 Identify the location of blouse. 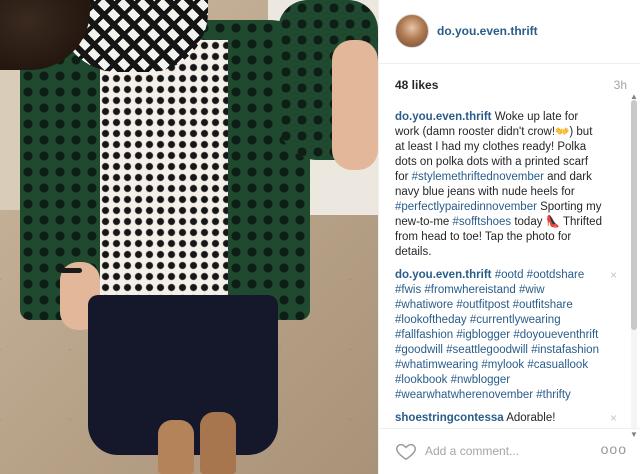
(164, 180).